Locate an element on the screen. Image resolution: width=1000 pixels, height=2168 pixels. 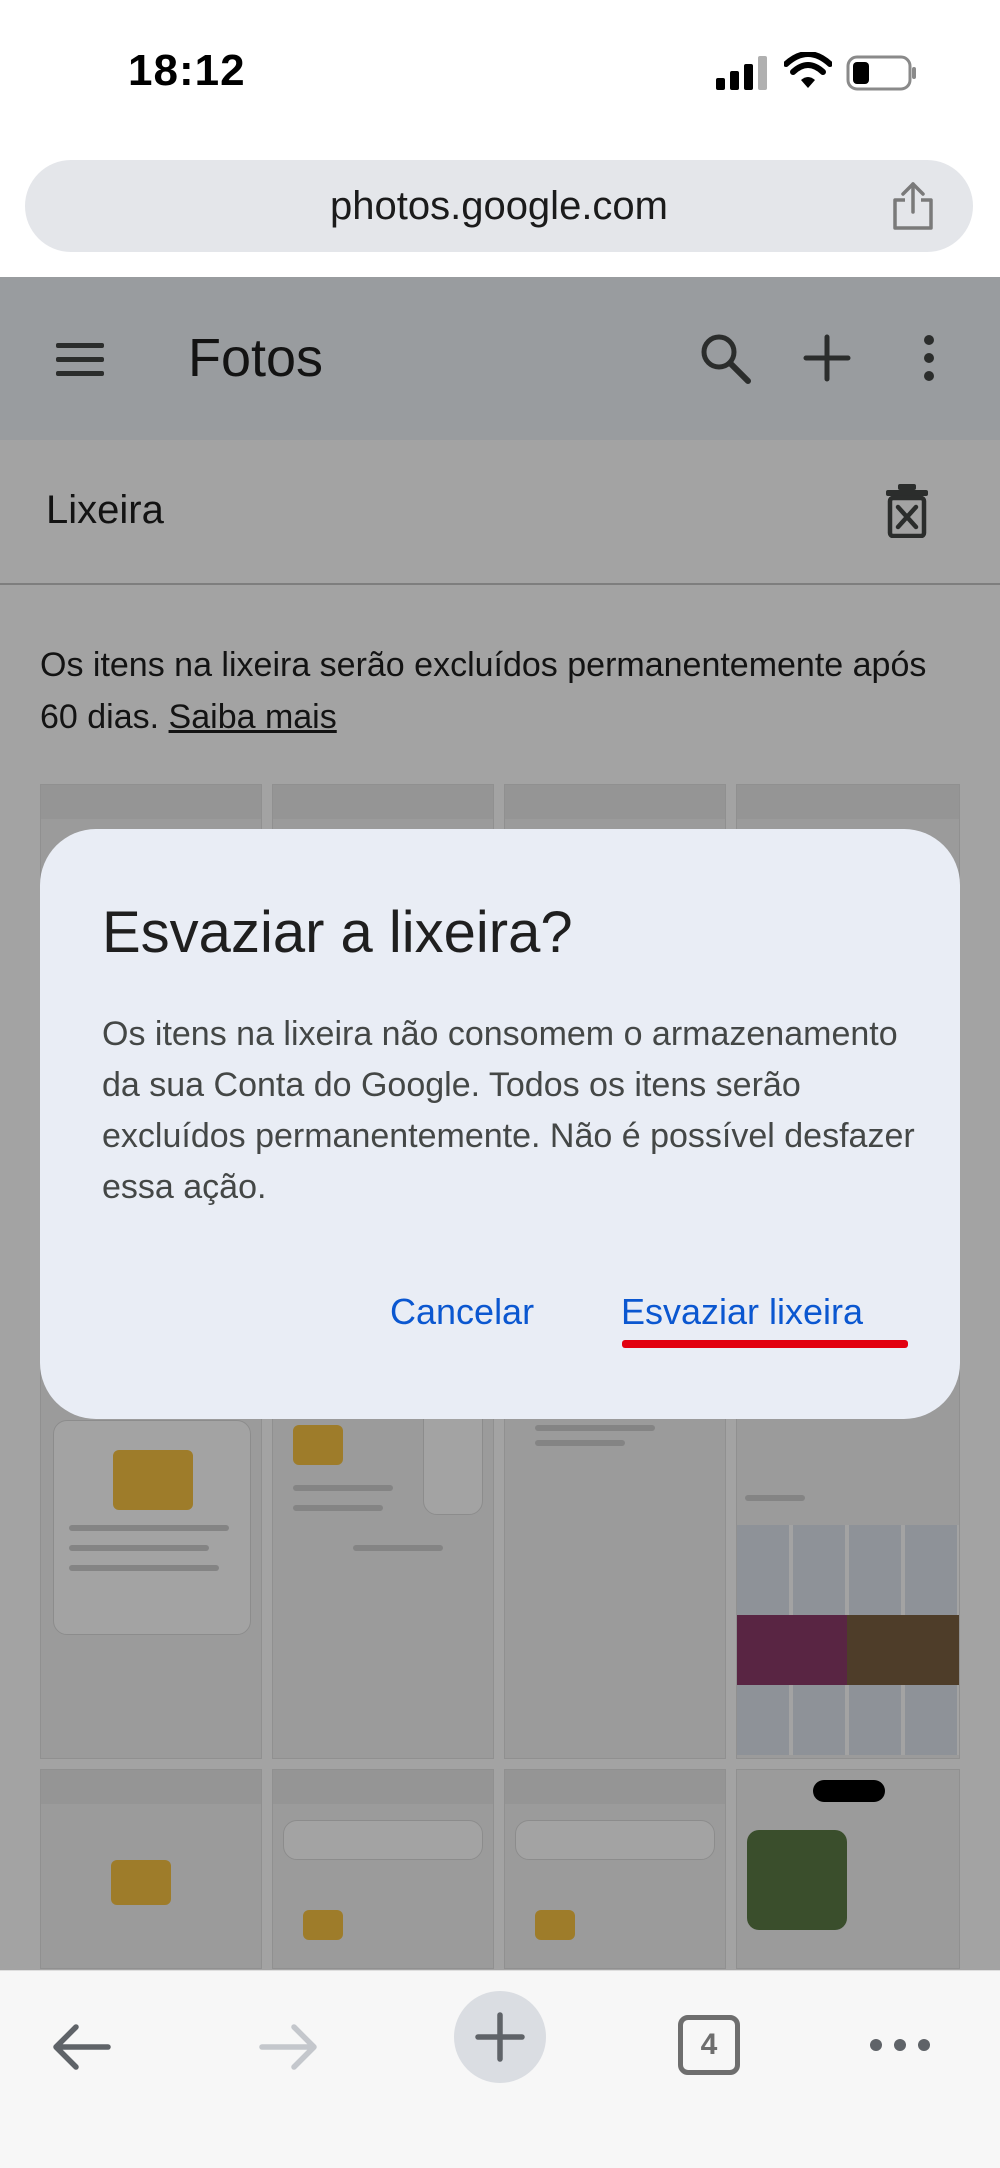
highlight-underline is located at coordinates (765, 1344).